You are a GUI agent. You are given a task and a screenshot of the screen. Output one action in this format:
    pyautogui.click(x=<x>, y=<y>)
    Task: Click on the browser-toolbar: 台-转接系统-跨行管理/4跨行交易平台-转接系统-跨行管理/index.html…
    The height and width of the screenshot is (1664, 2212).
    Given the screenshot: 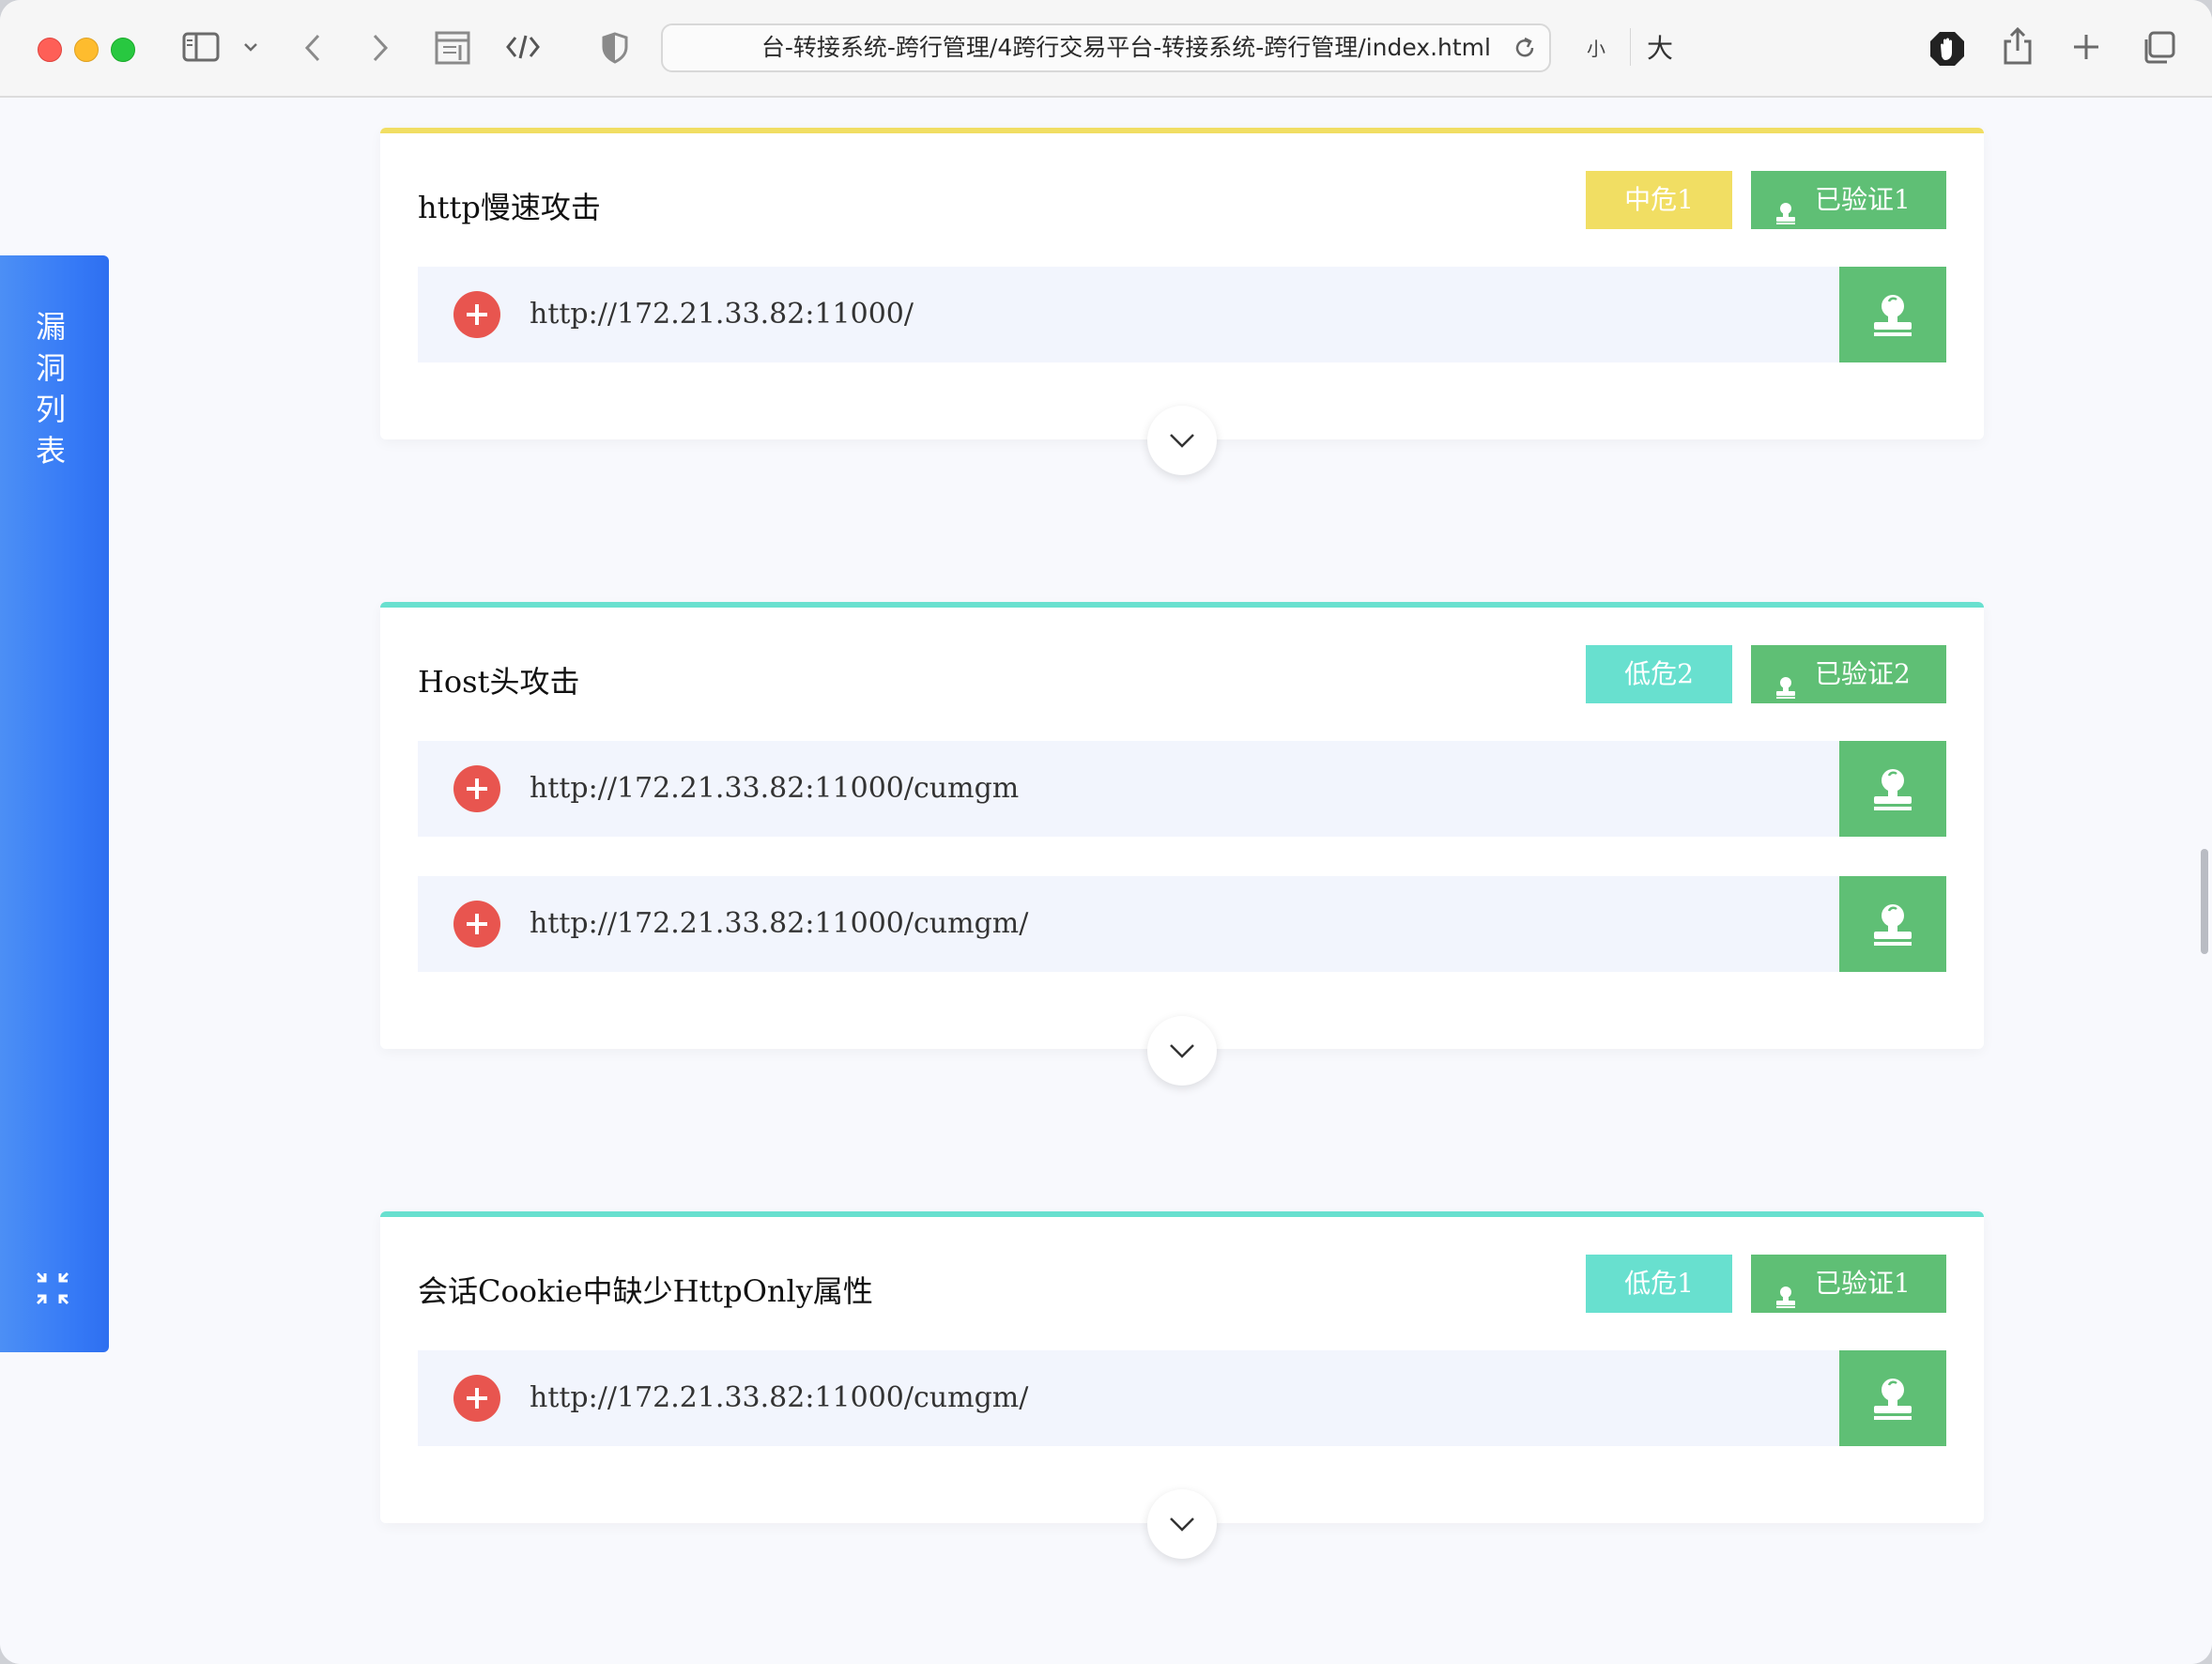 What is the action you would take?
    pyautogui.click(x=1106, y=49)
    